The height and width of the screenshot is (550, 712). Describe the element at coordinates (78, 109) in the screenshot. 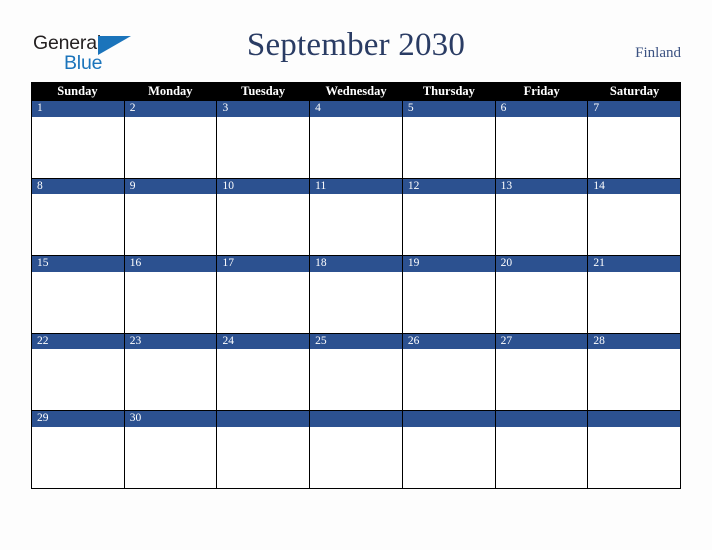

I see `day-number: 1` at that location.